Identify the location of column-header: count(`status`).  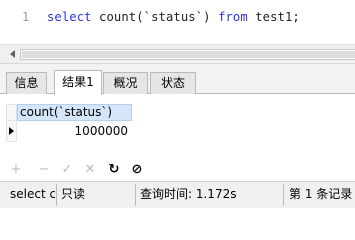
(74, 112).